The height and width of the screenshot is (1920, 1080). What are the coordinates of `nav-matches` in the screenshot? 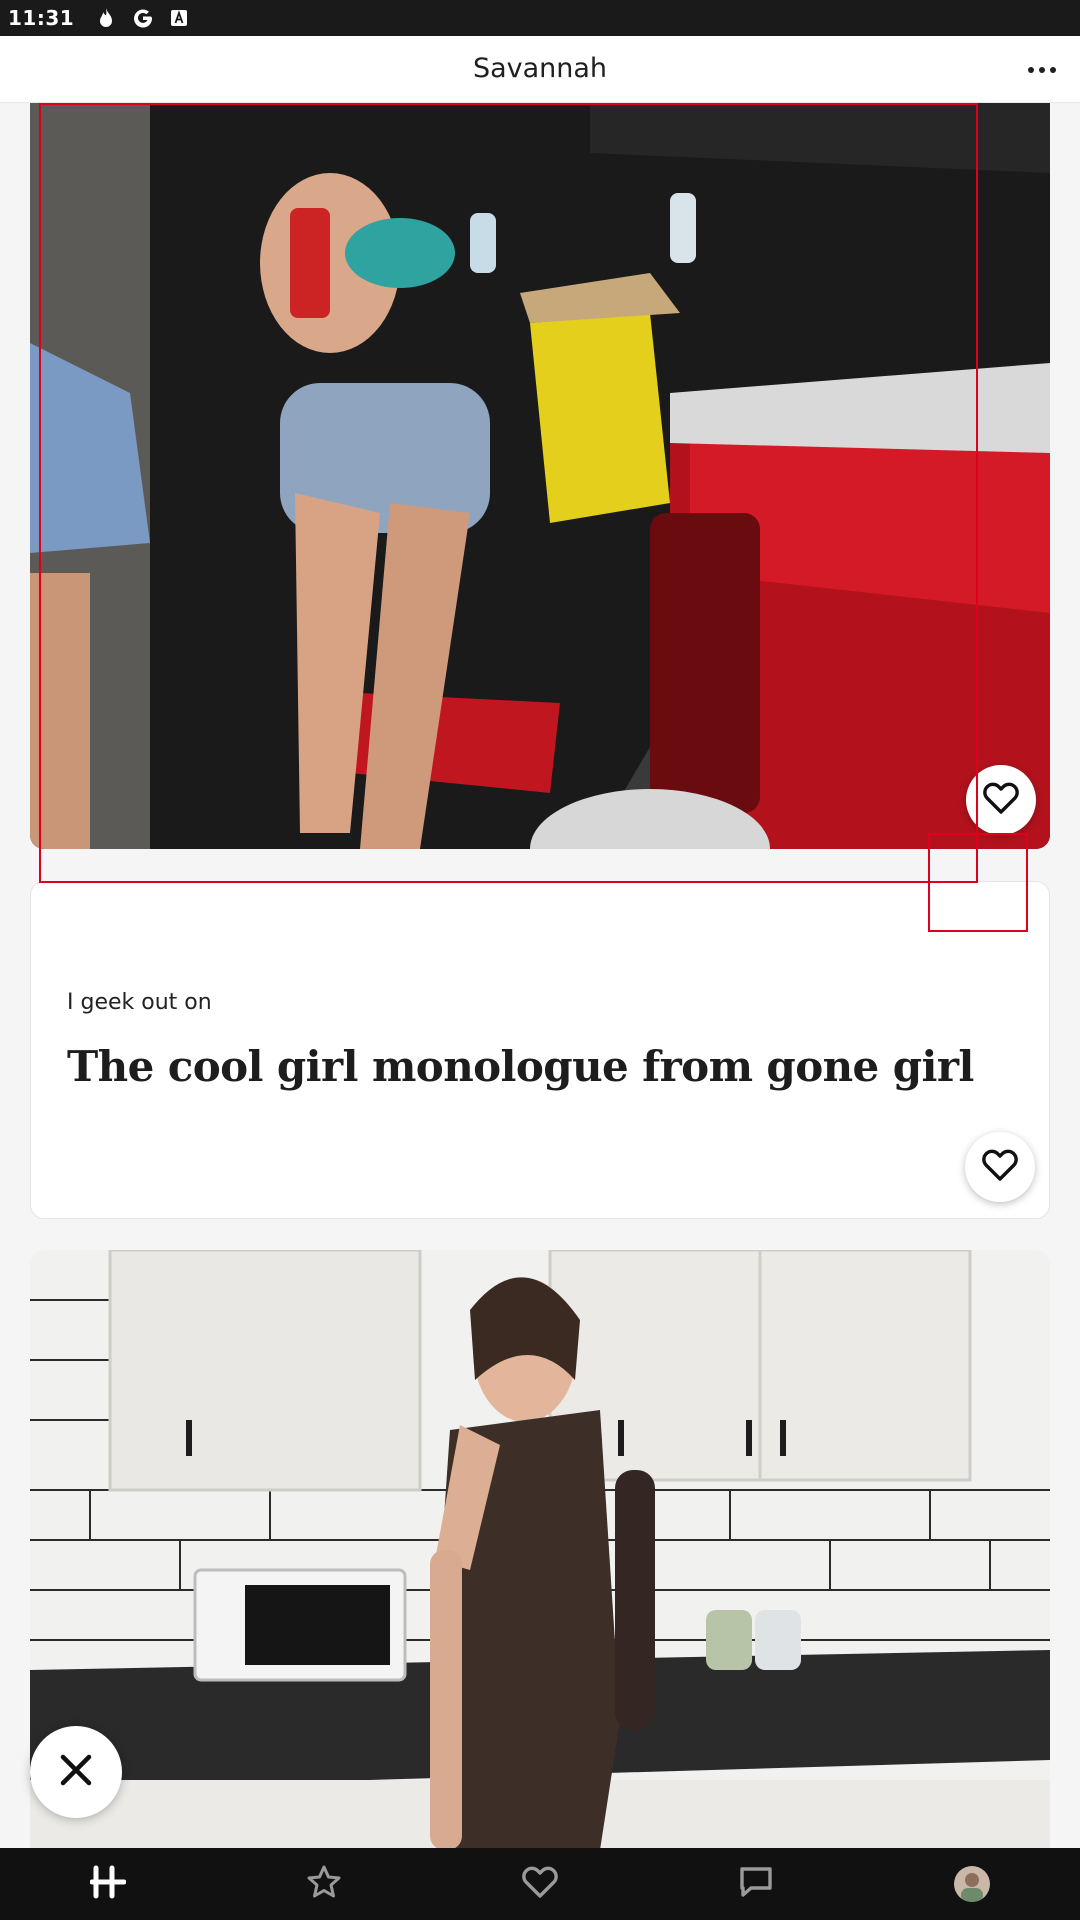 It's located at (756, 1884).